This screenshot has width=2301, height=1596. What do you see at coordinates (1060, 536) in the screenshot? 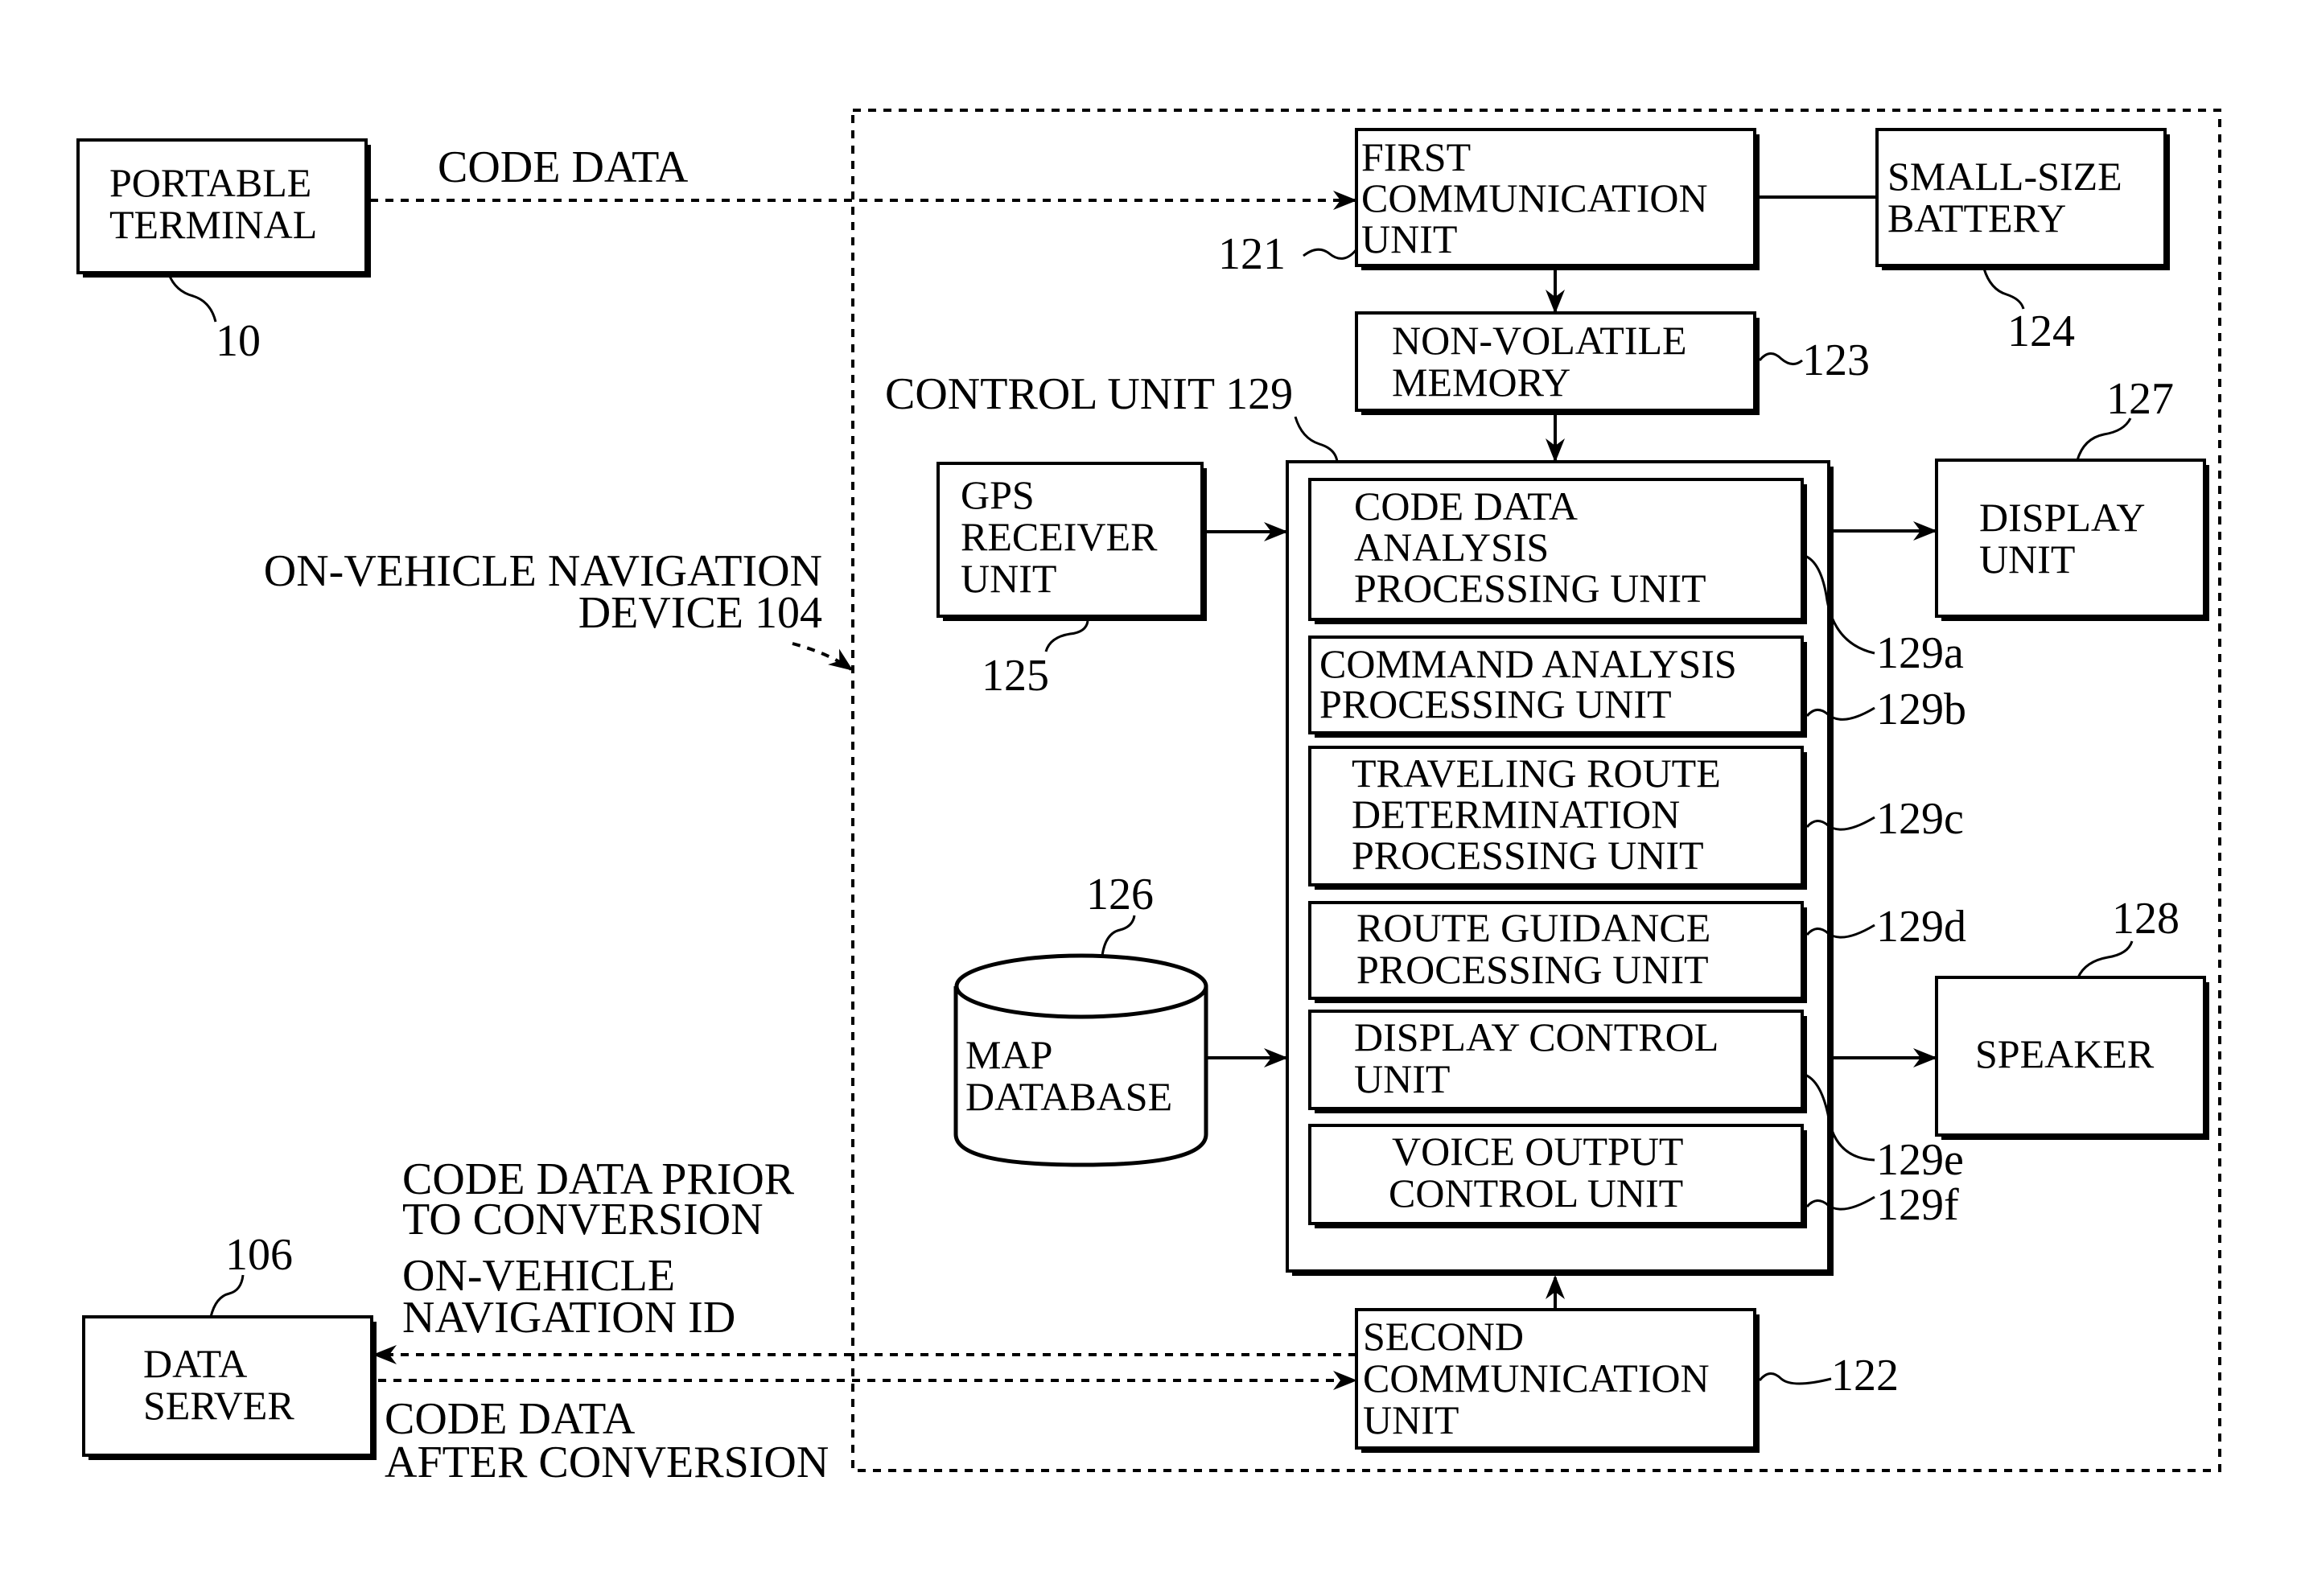
I see `gps-line2: RECEIVER` at bounding box center [1060, 536].